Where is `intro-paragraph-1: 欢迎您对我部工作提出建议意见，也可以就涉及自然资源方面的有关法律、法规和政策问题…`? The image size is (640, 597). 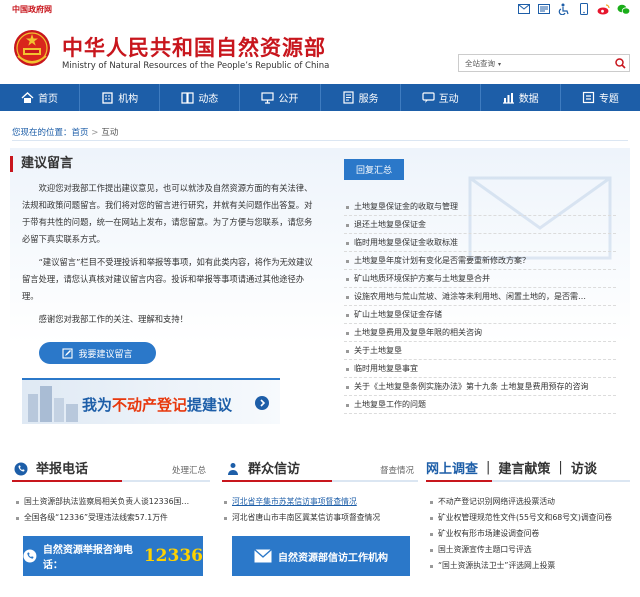 intro-paragraph-1: 欢迎您对我部工作提出建议意见，也可以就涉及自然资源方面的有关法律、法规和政策问题… is located at coordinates (167, 213).